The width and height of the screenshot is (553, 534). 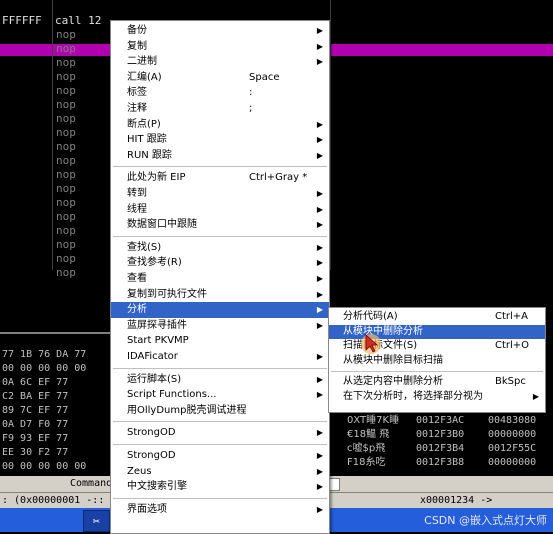 What do you see at coordinates (437, 397) in the screenshot?
I see `menu-item: 在下次分析时，将选择部分视为 ▶` at bounding box center [437, 397].